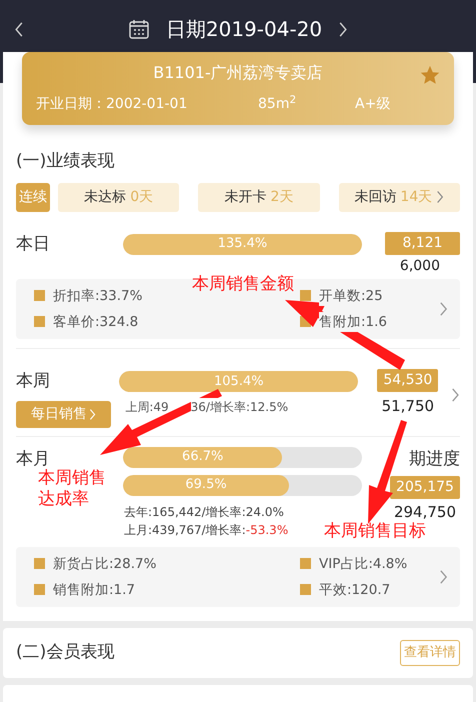 The height and width of the screenshot is (702, 476). Describe the element at coordinates (206, 530) in the screenshot. I see `compare-text: 上月:439,767/增长率:-53.3%` at that location.